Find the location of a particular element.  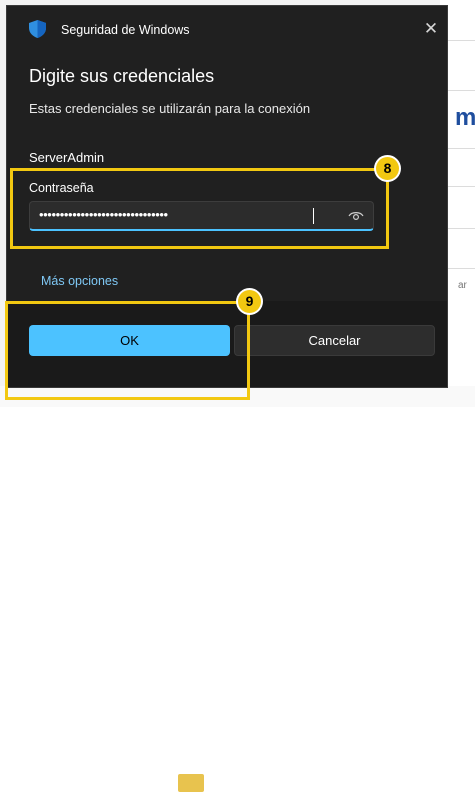

dialog-title: Seguridad de Windows is located at coordinates (125, 30).